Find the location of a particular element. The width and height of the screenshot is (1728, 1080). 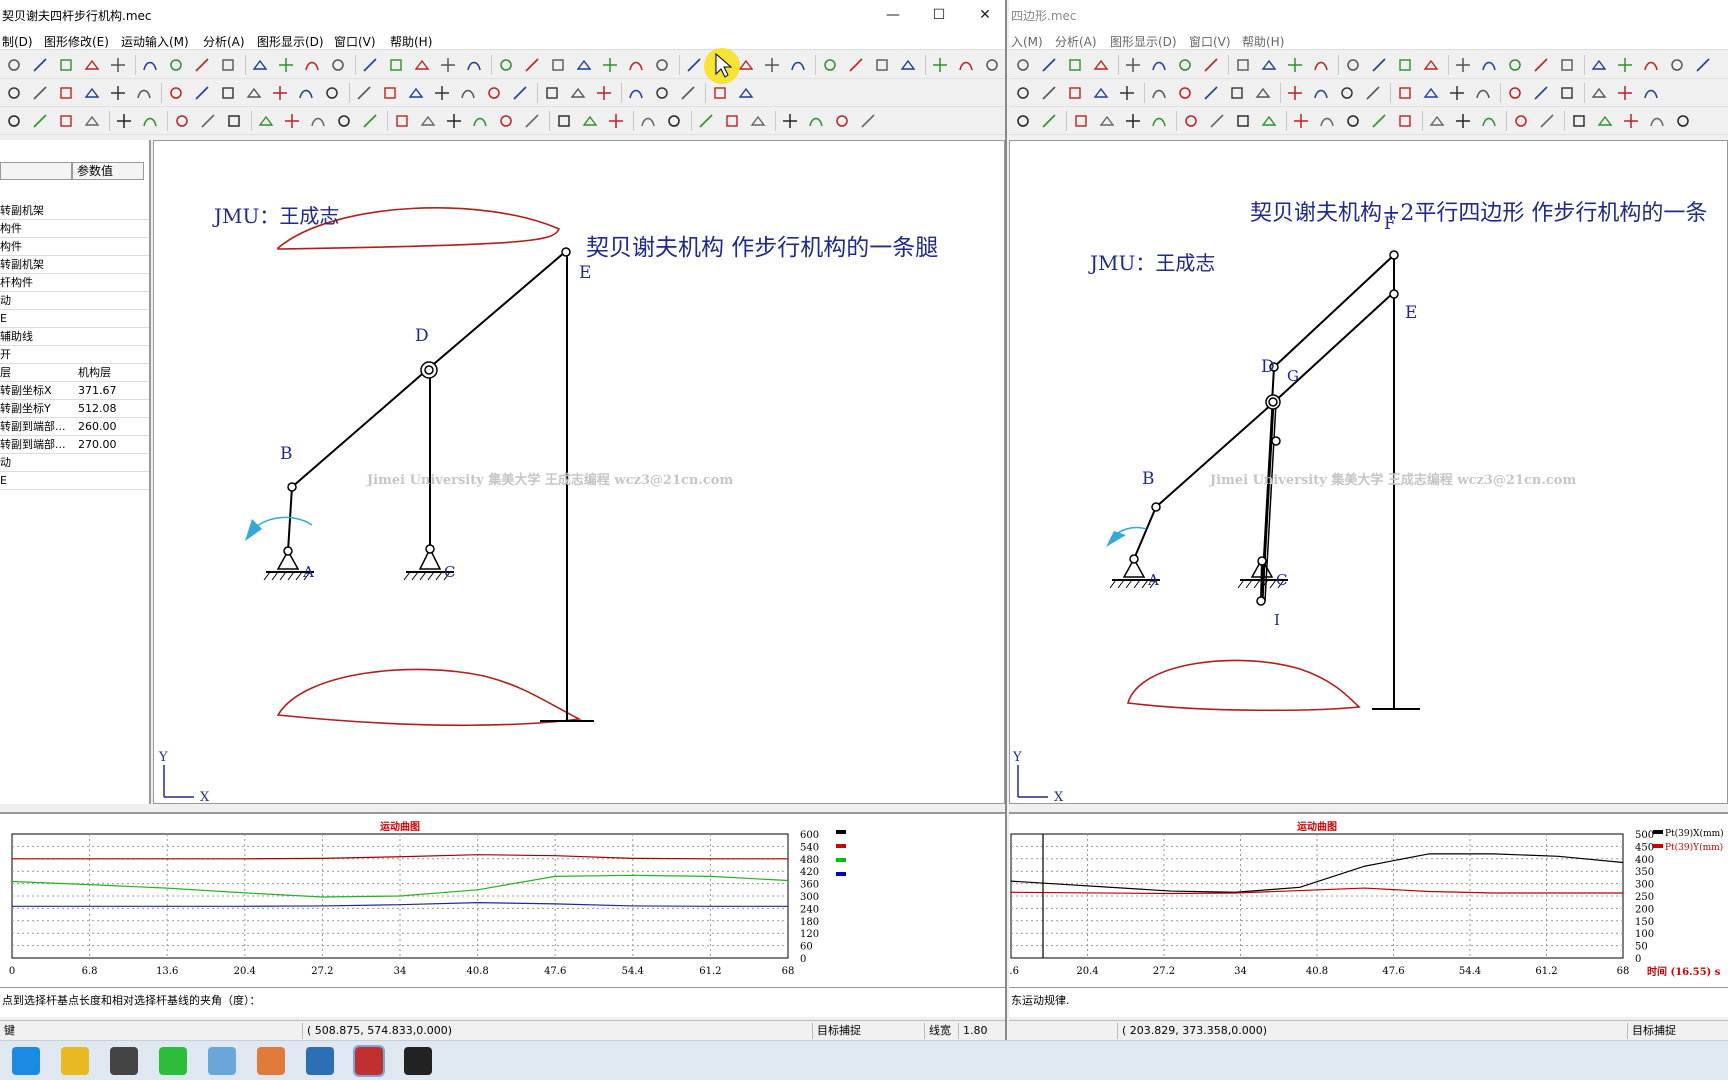

property-row: 动 is located at coordinates (74, 463).